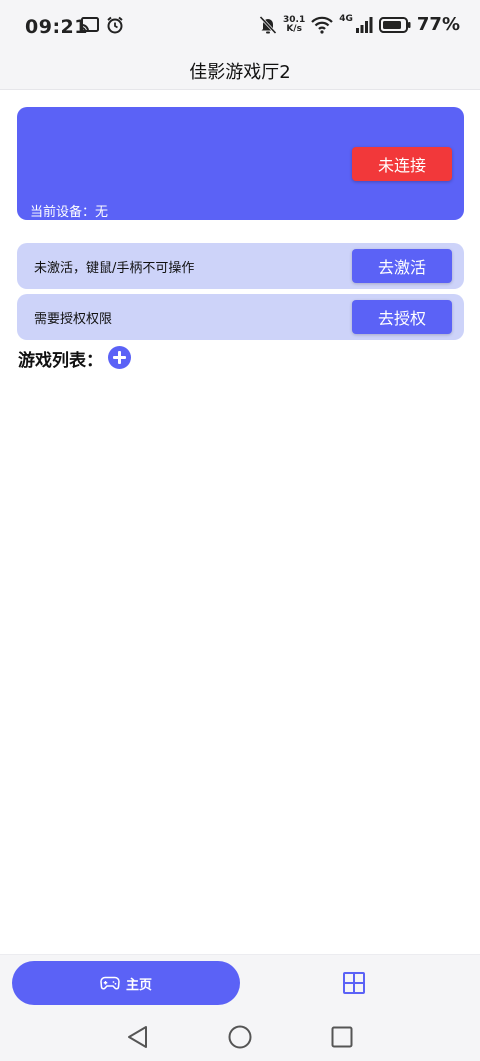 The image size is (480, 1061). What do you see at coordinates (114, 268) in the screenshot?
I see `activation-notice-text: 未激活，键鼠/手柄不可操作` at bounding box center [114, 268].